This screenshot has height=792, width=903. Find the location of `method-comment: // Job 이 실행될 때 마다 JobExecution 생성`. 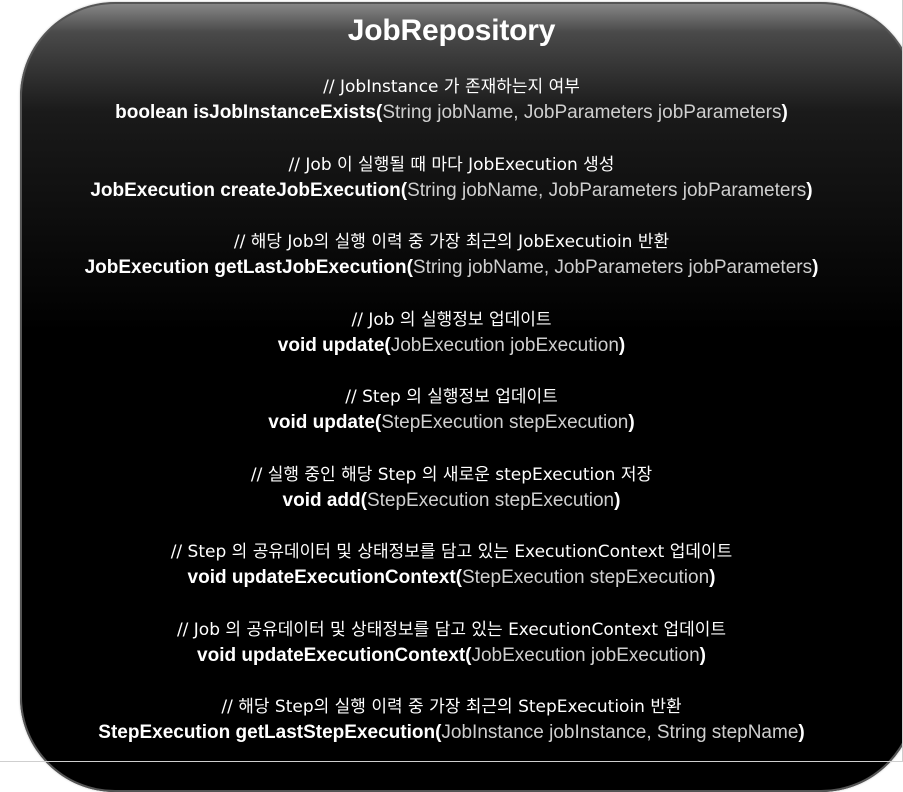

method-comment: // Job 이 실행될 때 마다 JobExecution 생성 is located at coordinates (451, 164).